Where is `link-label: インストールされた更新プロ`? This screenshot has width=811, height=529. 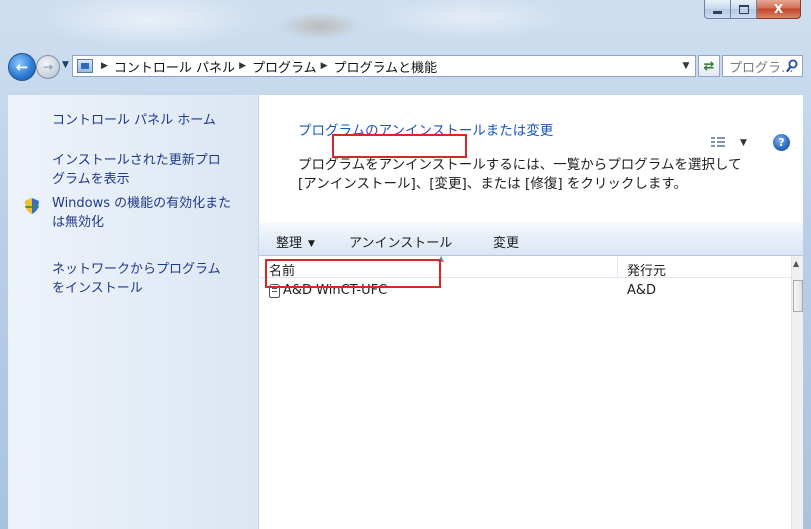 link-label: インストールされた更新プロ is located at coordinates (136, 160).